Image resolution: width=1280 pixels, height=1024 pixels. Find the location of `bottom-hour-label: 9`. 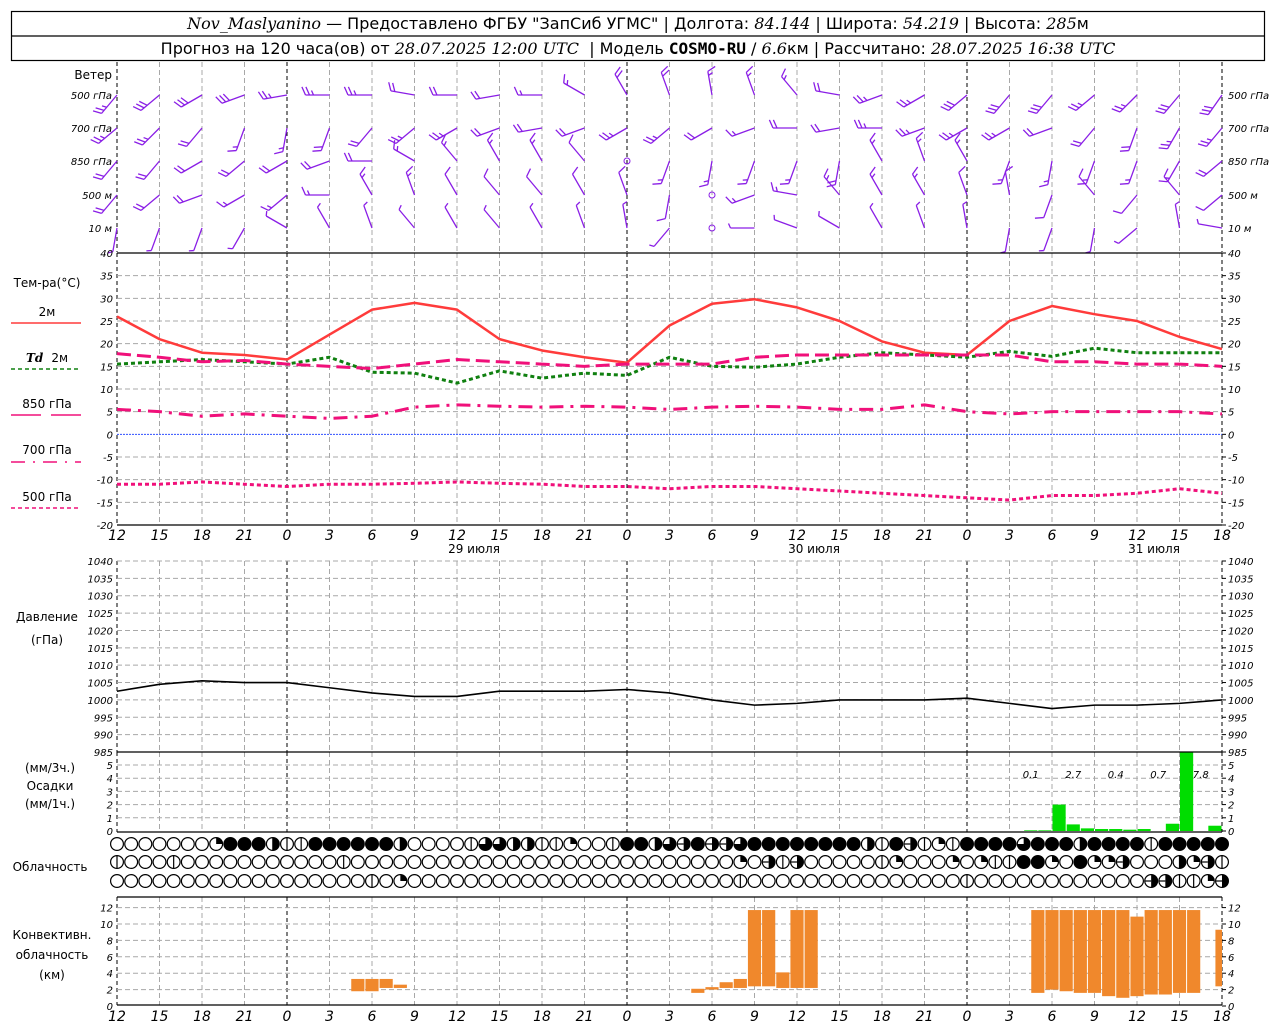

bottom-hour-label: 9 is located at coordinates (1094, 1016).